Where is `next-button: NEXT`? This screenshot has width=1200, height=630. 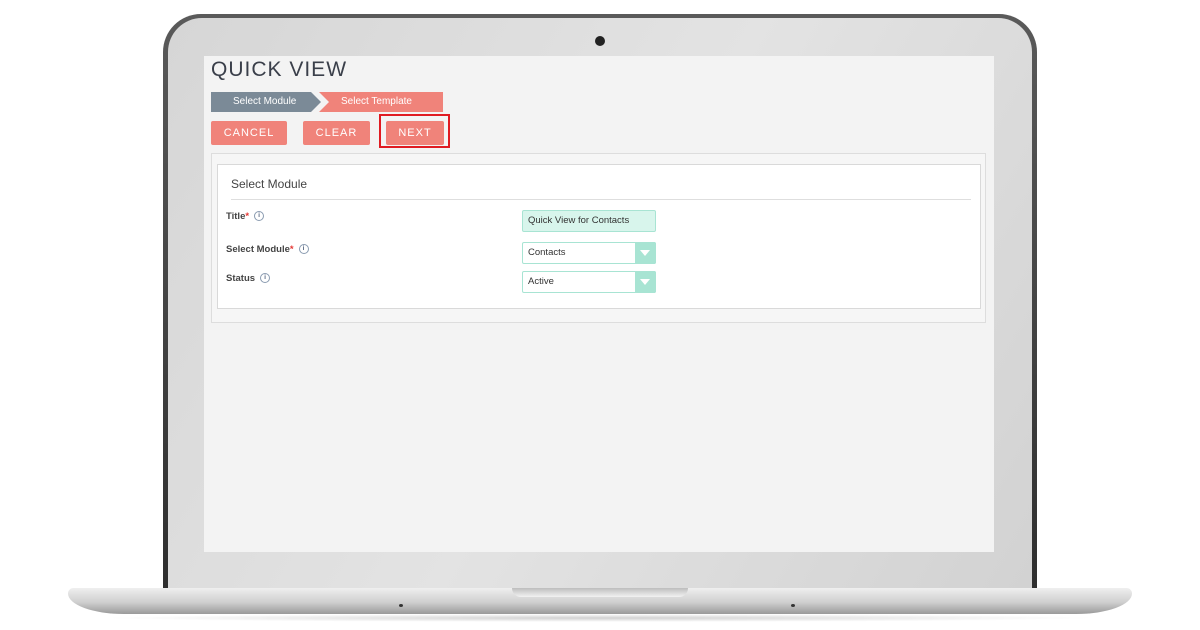
next-button: NEXT is located at coordinates (415, 133).